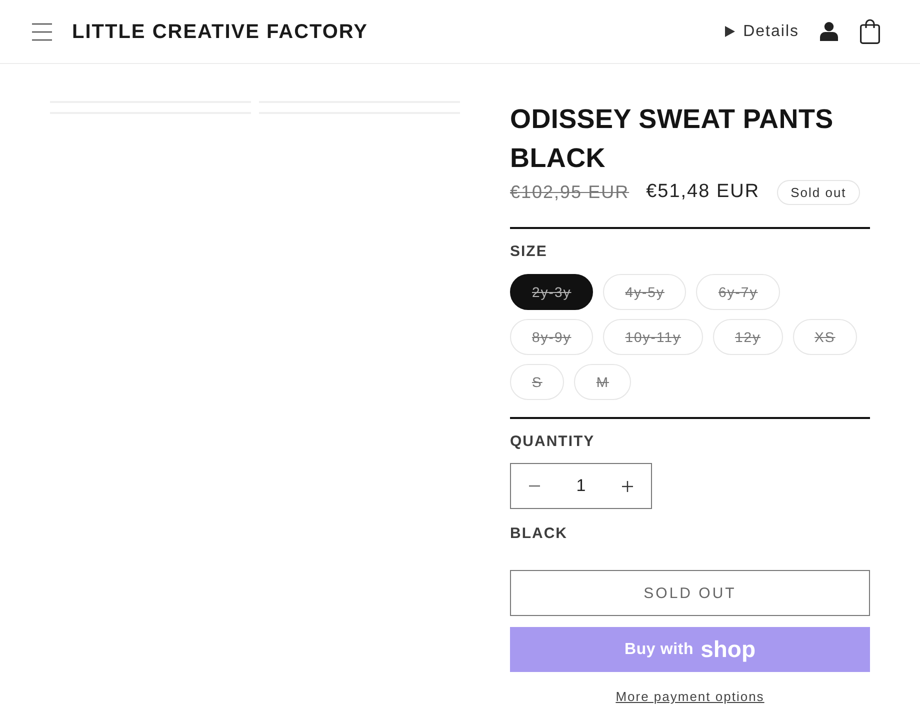  What do you see at coordinates (762, 31) in the screenshot?
I see `details-toggle: Details` at bounding box center [762, 31].